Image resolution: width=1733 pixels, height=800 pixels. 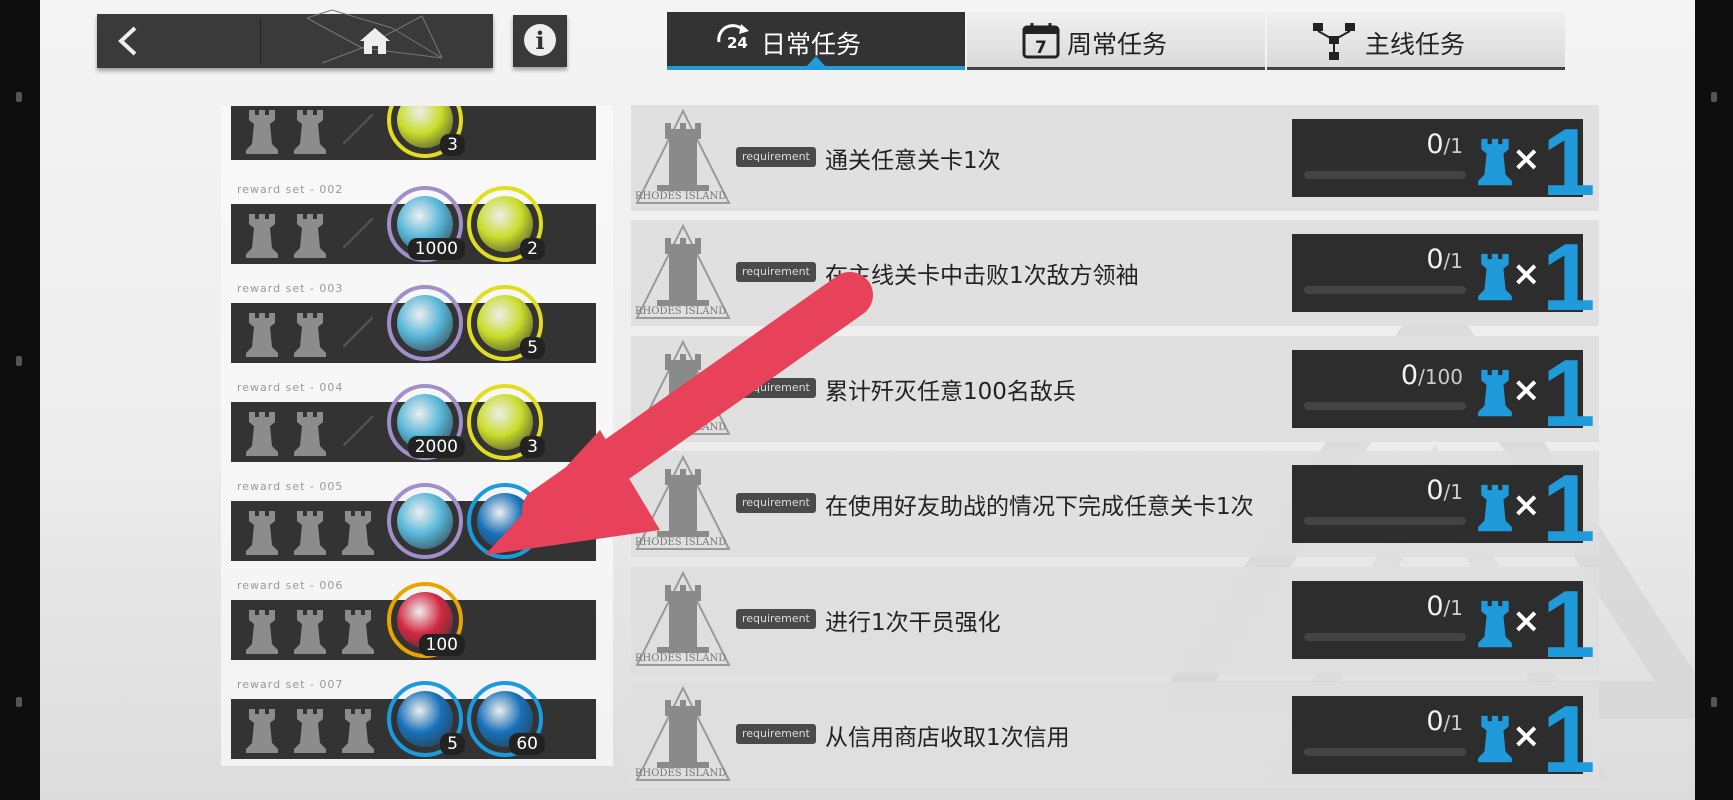 What do you see at coordinates (377, 38) in the screenshot?
I see `home-button` at bounding box center [377, 38].